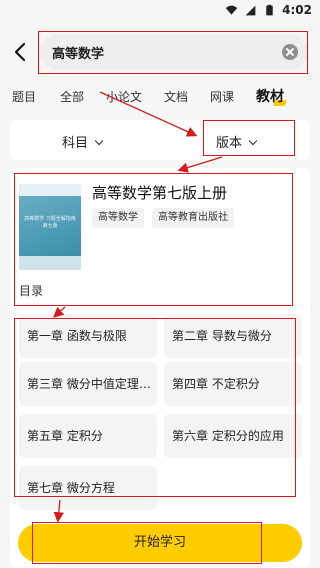 This screenshot has width=320, height=568. I want to click on book-title: 高等数学第七版上册, so click(159, 192).